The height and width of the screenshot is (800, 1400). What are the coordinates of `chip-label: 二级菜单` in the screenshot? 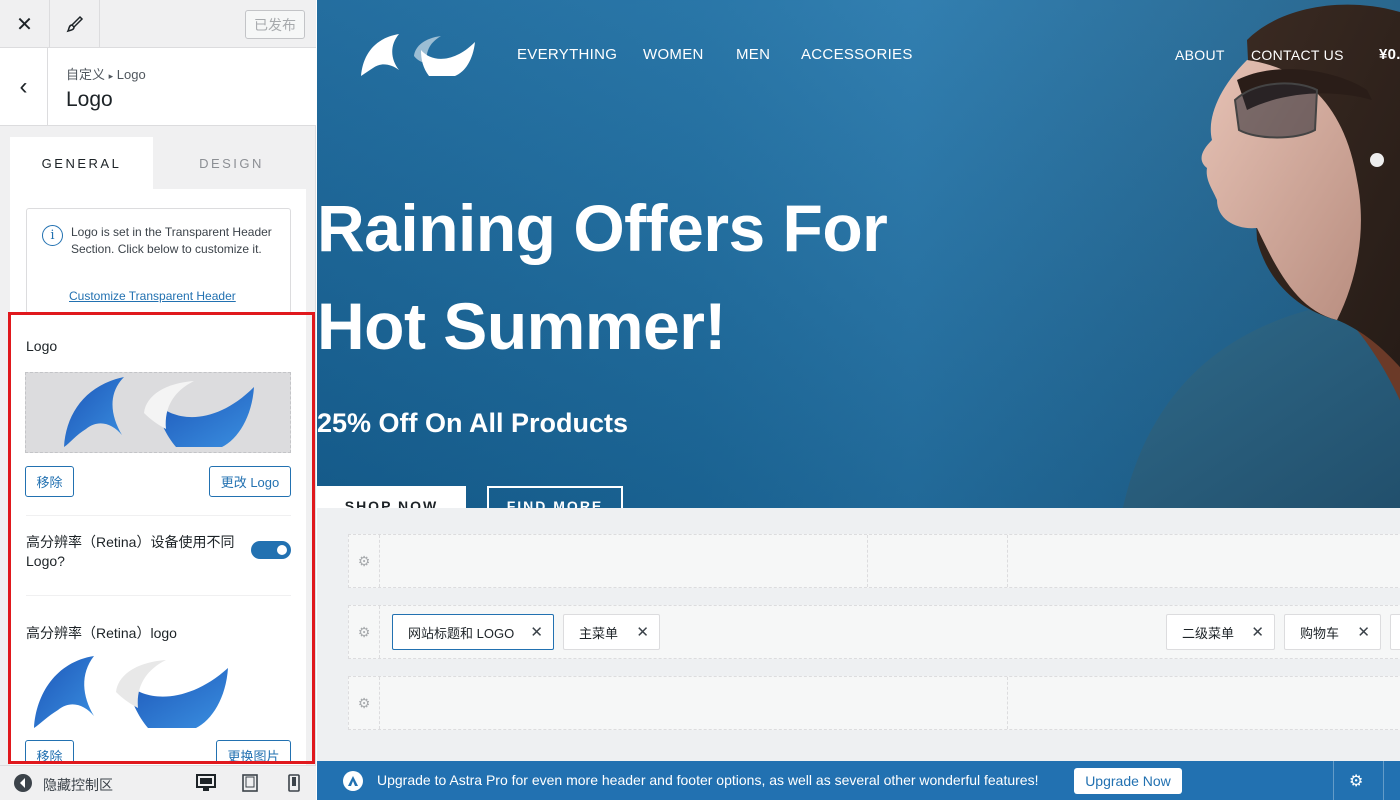 It's located at (1208, 633).